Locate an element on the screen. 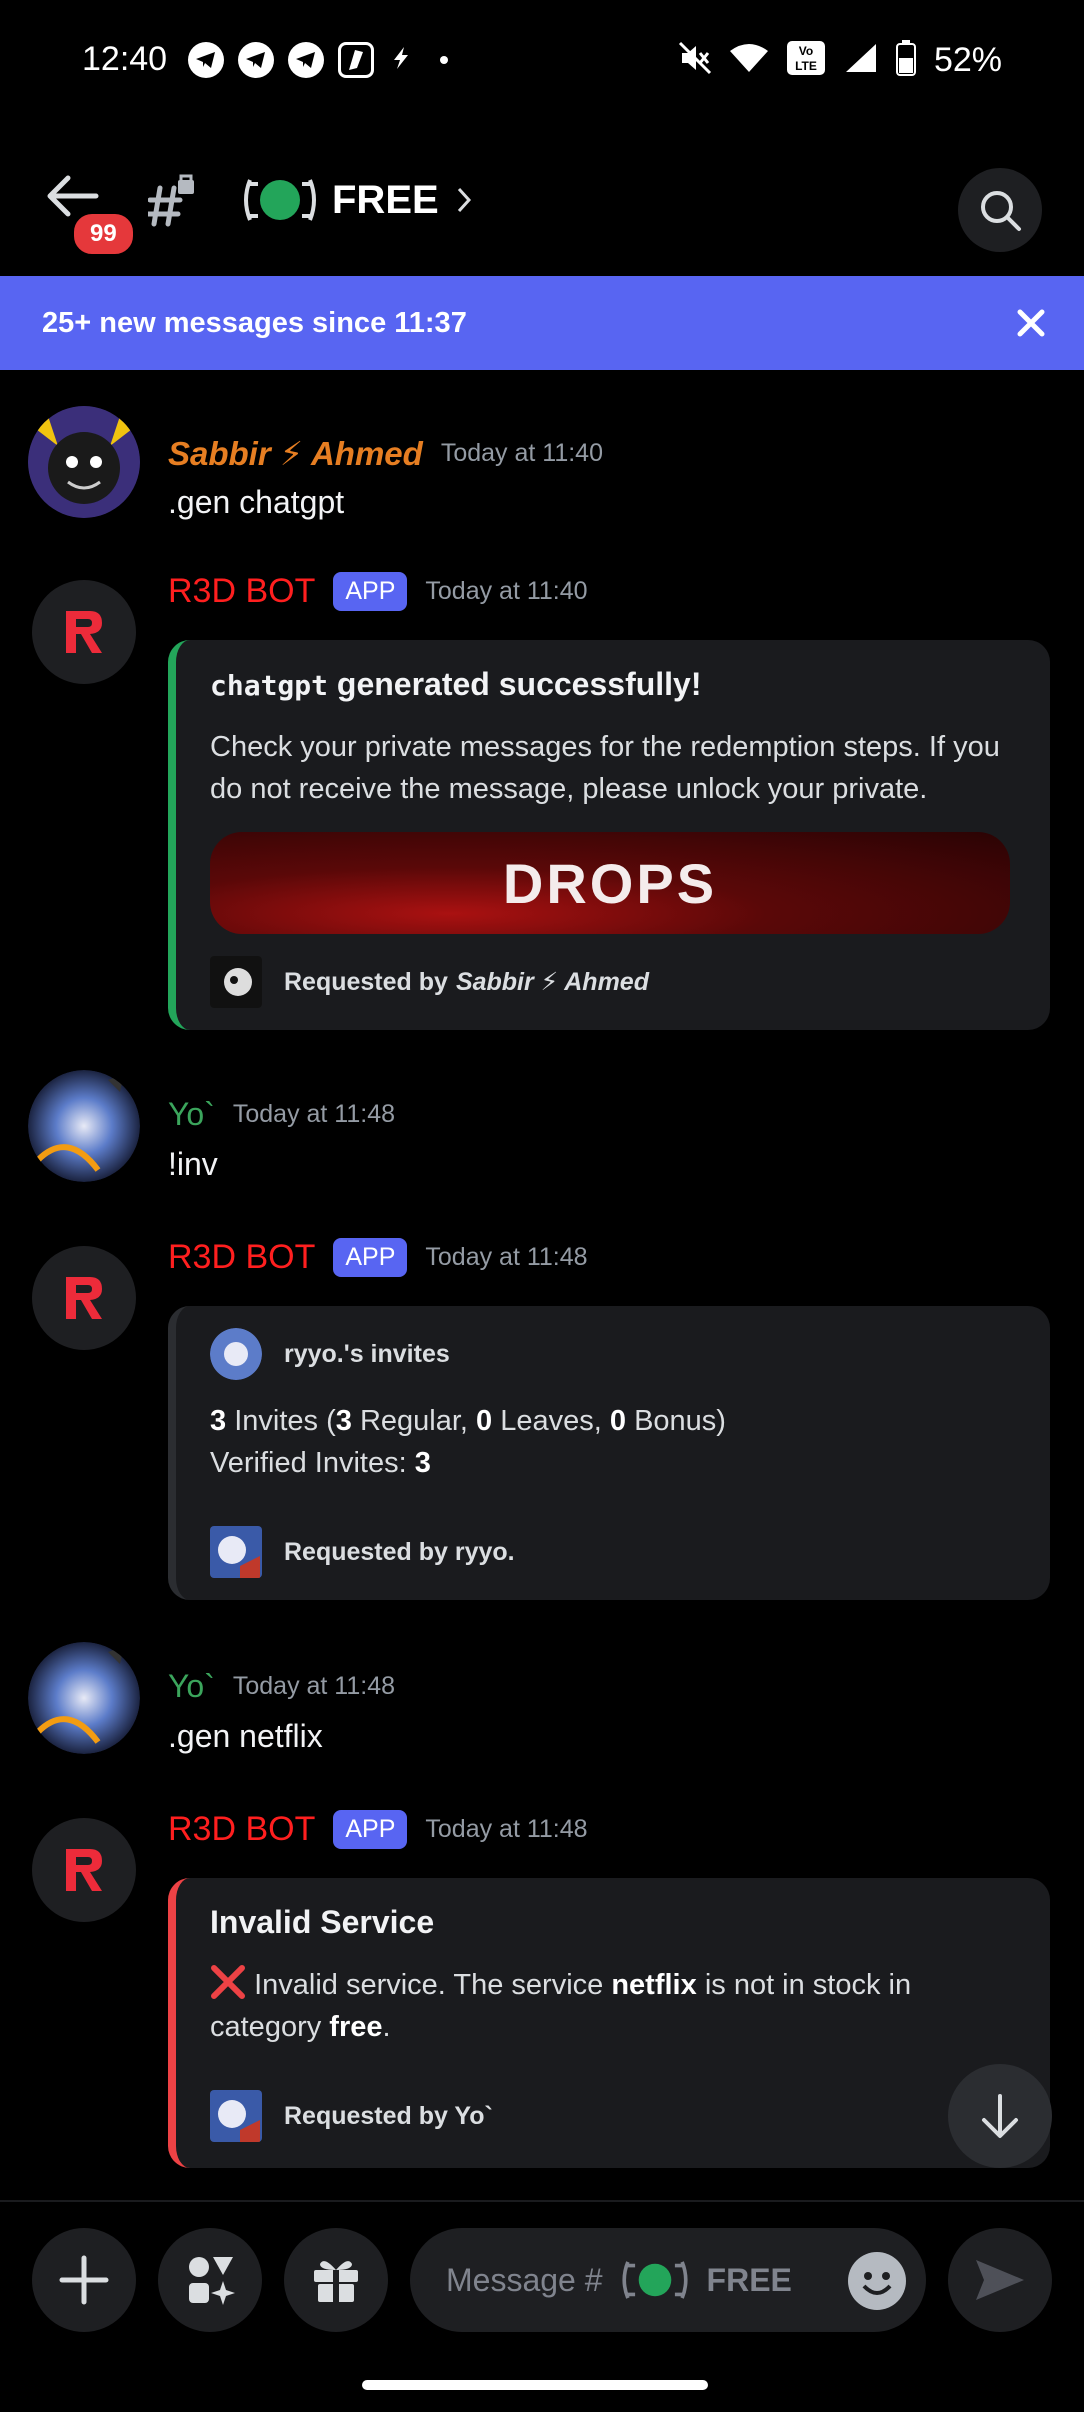  drops-image-text: DROPS is located at coordinates (610, 883).